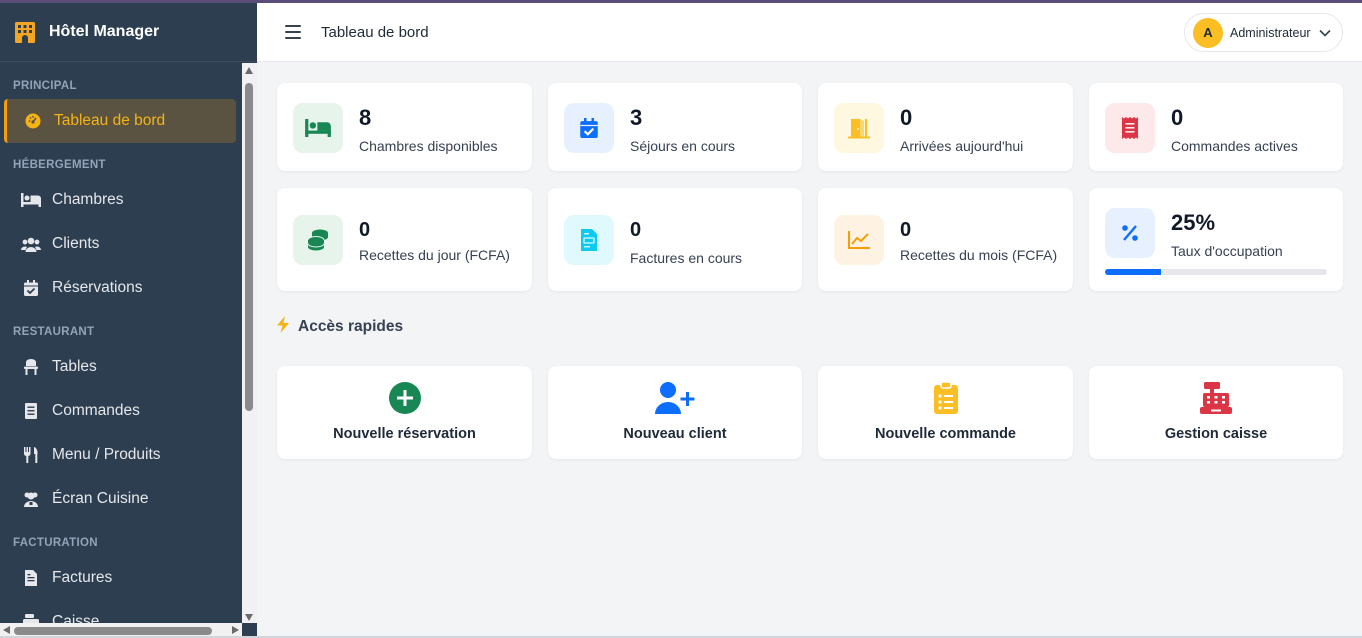 This screenshot has width=1362, height=638. I want to click on sidebar-item-tableau-de-bord: Tableau de bord, so click(120, 121).